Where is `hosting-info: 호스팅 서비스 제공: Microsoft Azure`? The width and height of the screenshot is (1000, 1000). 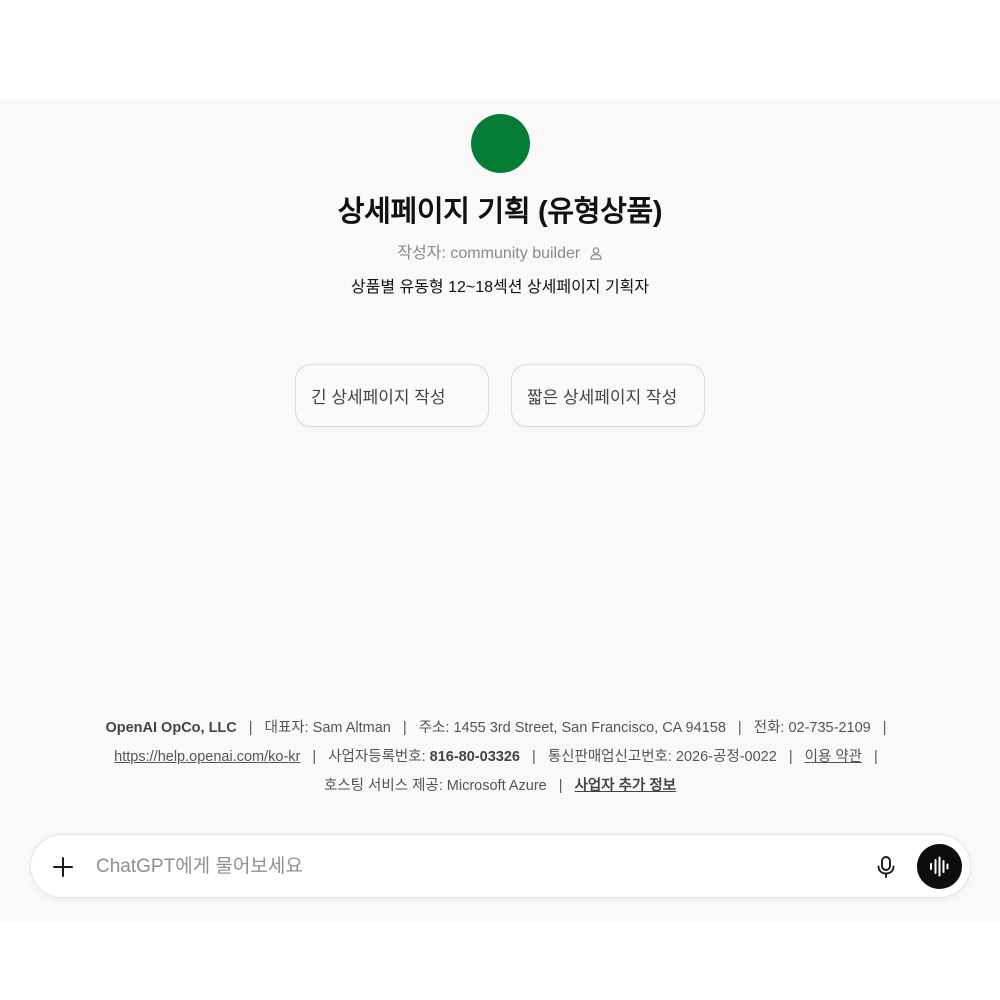 hosting-info: 호스팅 서비스 제공: Microsoft Azure is located at coordinates (435, 786).